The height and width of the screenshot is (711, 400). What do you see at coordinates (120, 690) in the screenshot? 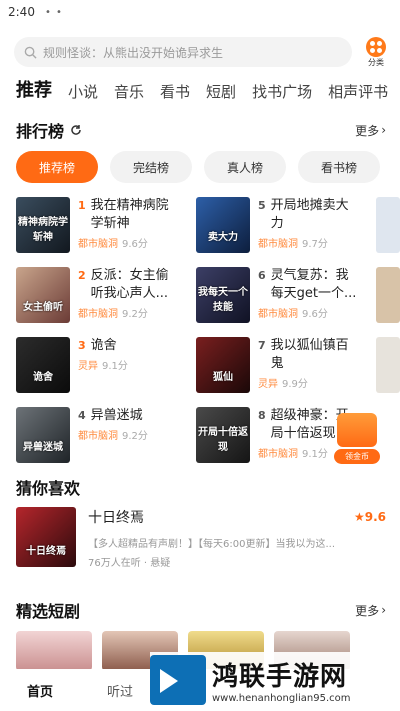
I see `nav-history: 听过` at bounding box center [120, 690].